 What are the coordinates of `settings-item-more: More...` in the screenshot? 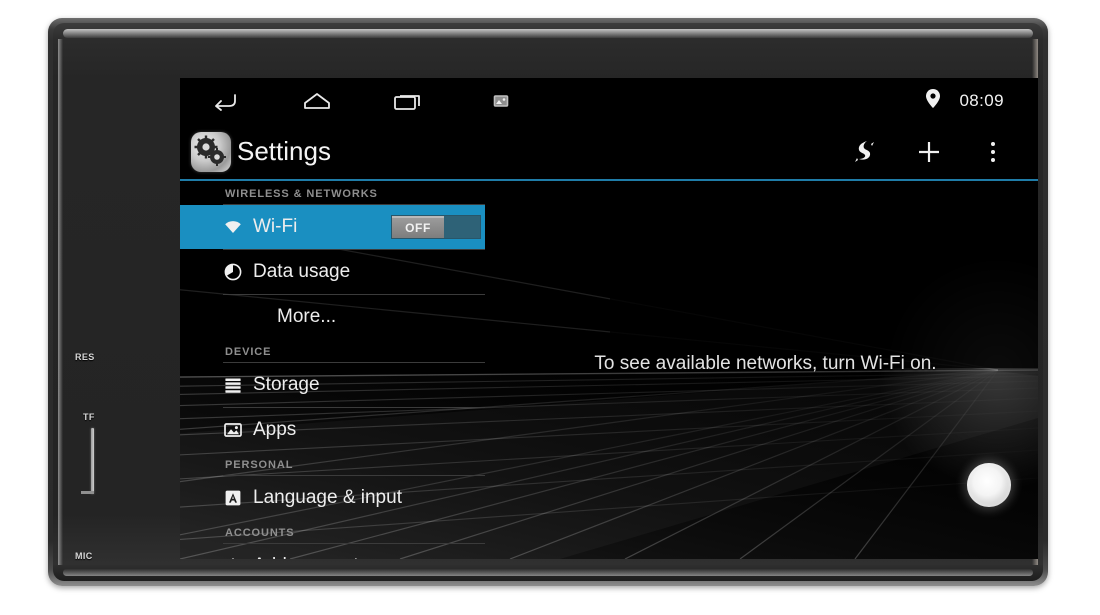 It's located at (332, 317).